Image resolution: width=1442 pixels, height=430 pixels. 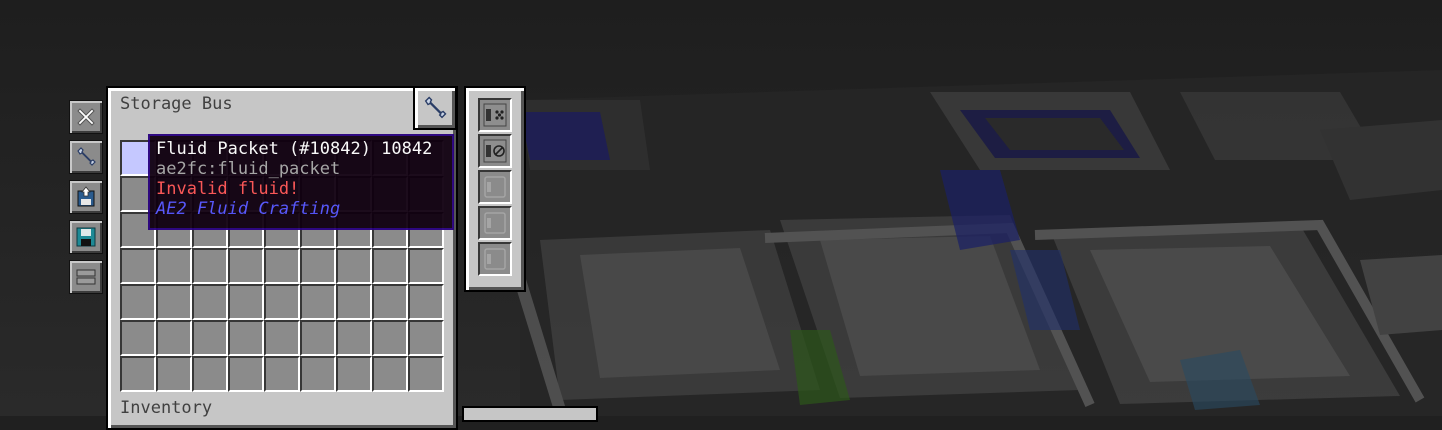 I want to click on disk-upload-icon, so click(x=86, y=196).